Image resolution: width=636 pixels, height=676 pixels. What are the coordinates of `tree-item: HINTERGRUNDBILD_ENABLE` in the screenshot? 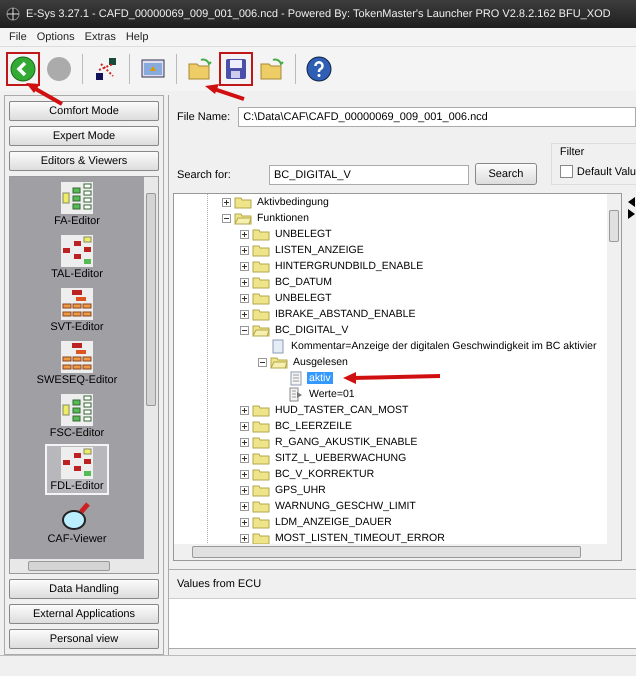 It's located at (349, 266).